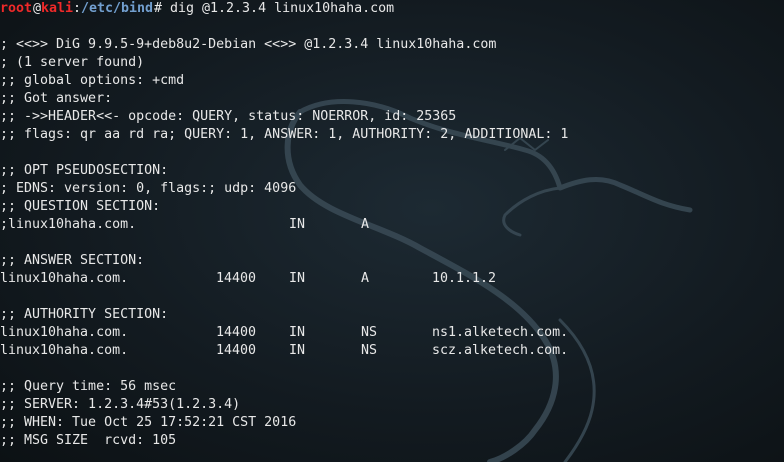 The width and height of the screenshot is (784, 462). I want to click on record-data: 10.1.1.2, so click(464, 278).